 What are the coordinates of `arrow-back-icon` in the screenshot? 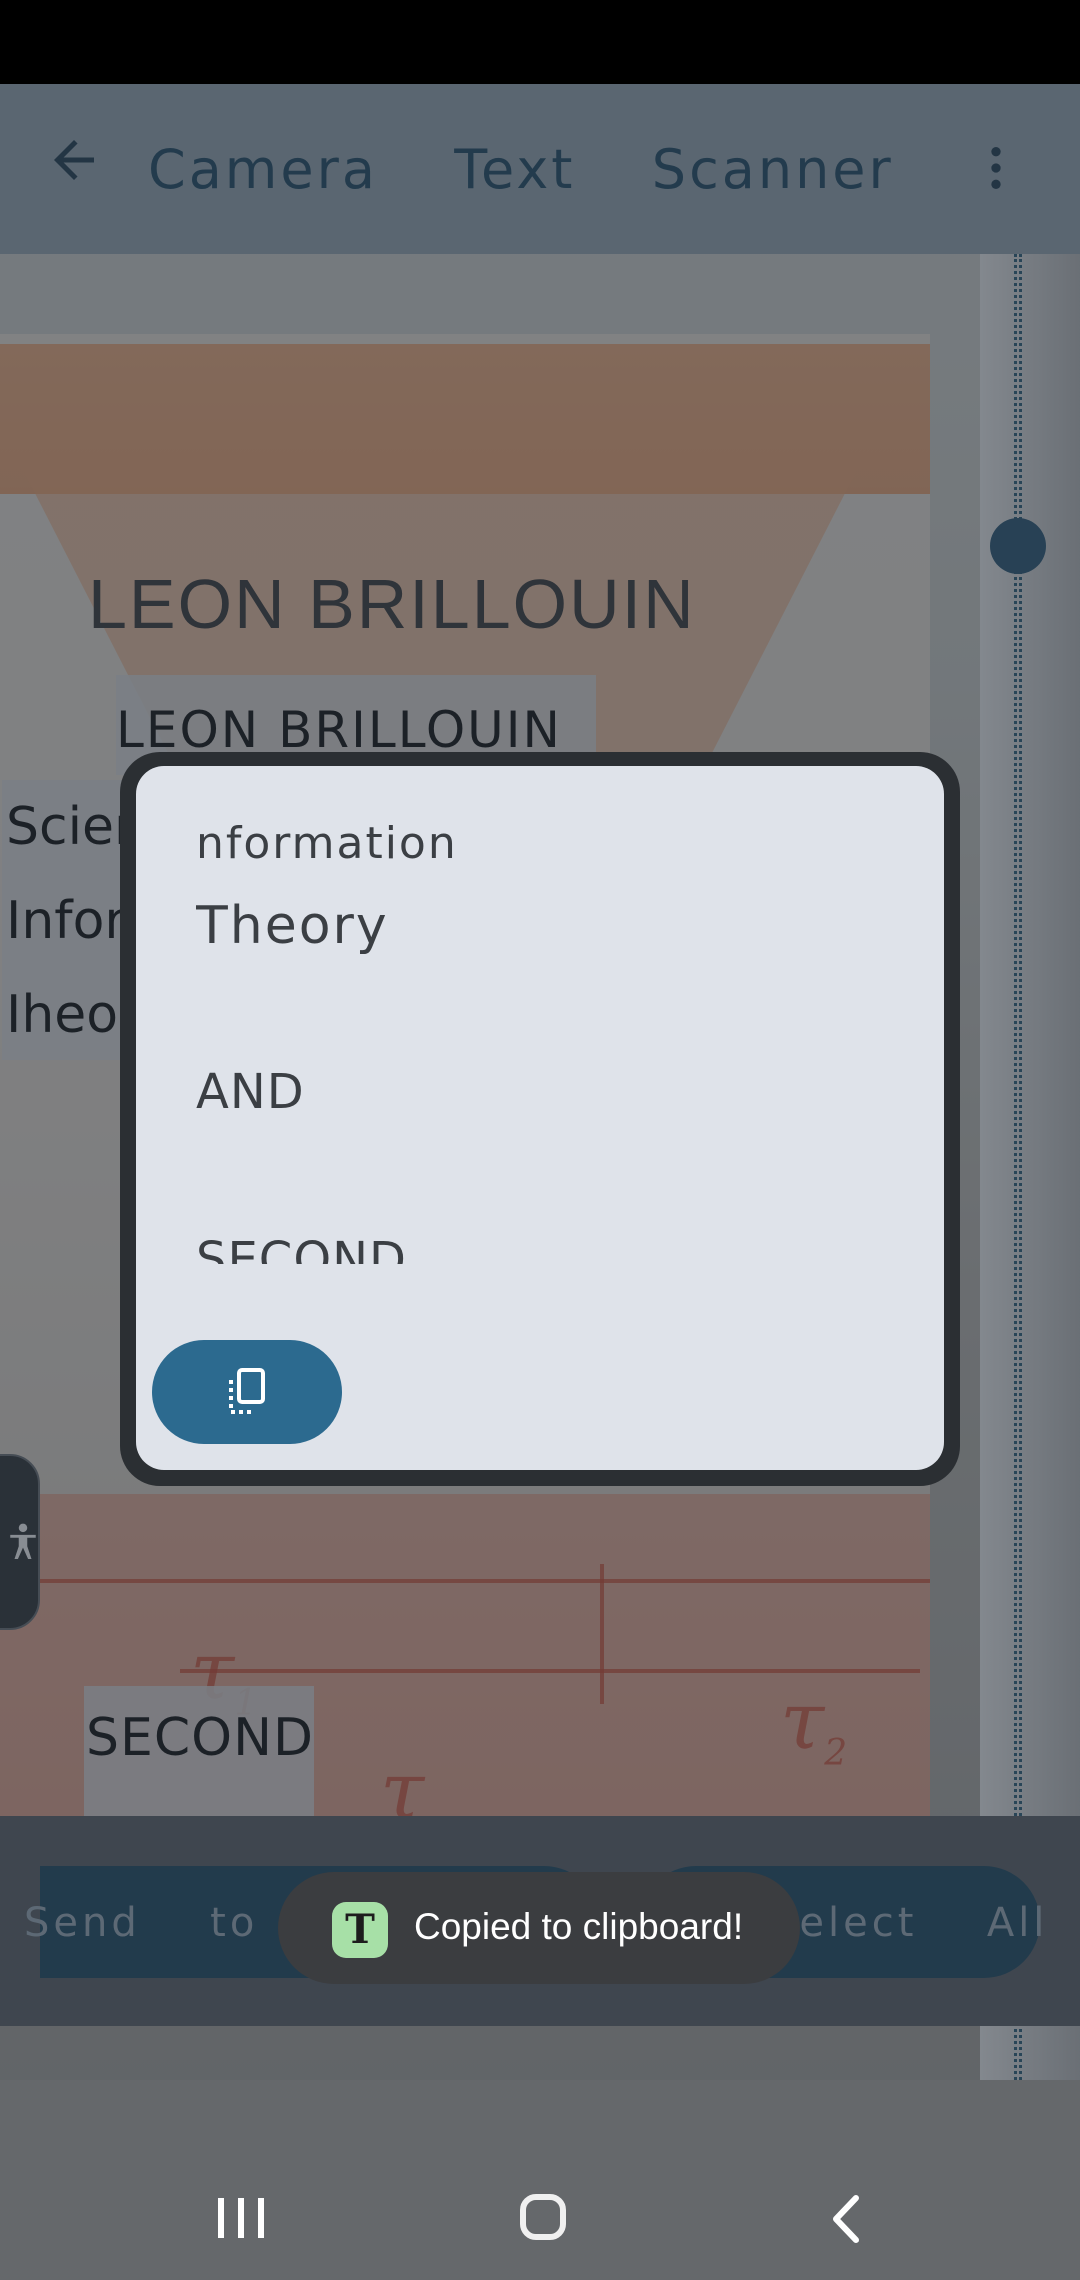 It's located at (74, 160).